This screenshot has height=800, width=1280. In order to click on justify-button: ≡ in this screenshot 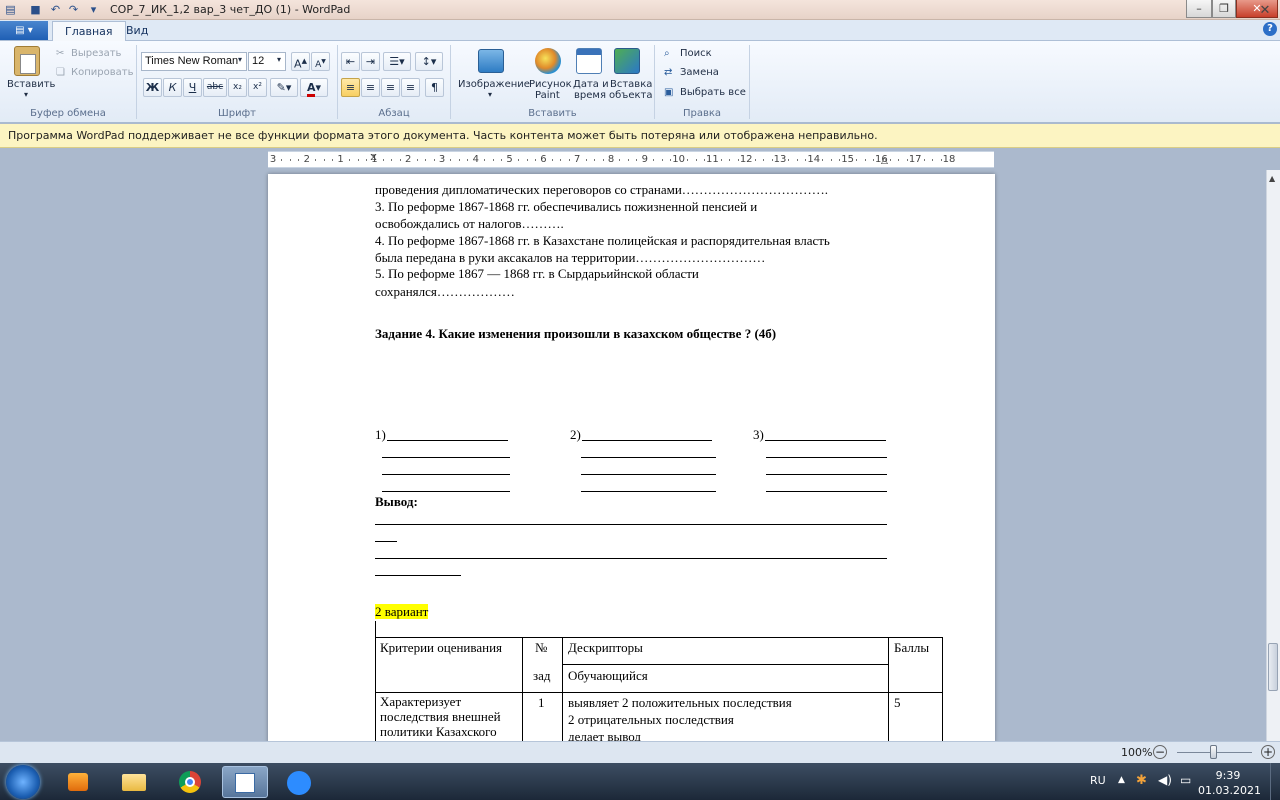, I will do `click(410, 87)`.